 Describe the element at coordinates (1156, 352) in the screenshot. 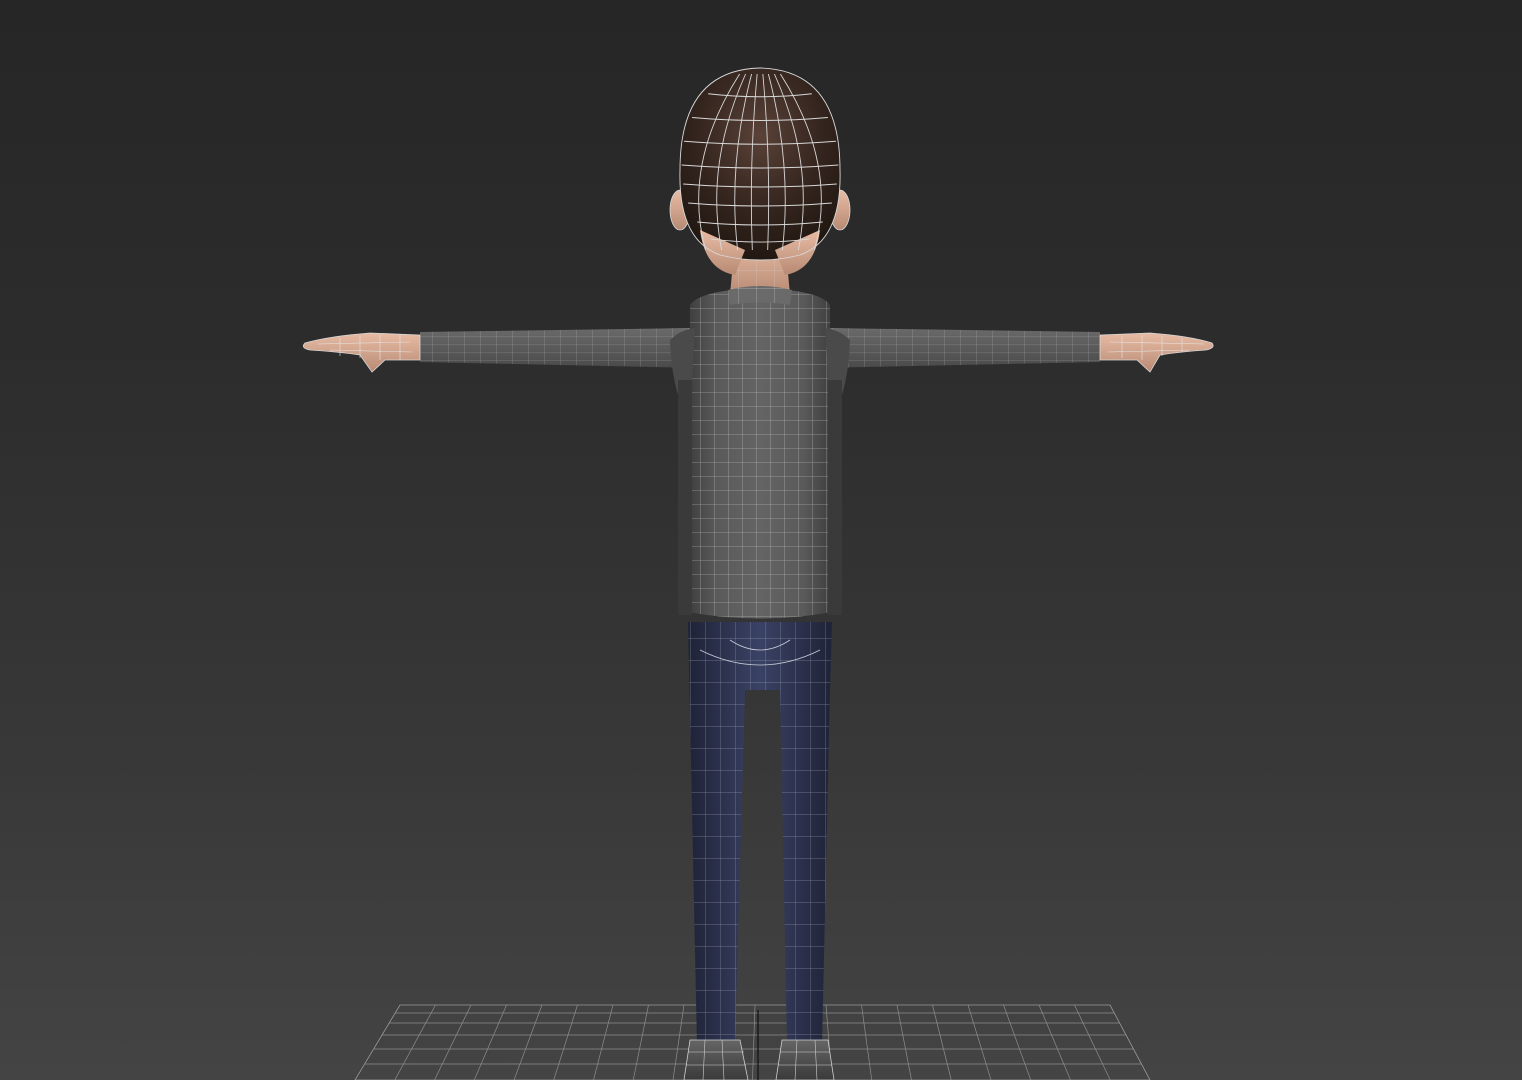

I see `right-hand` at that location.